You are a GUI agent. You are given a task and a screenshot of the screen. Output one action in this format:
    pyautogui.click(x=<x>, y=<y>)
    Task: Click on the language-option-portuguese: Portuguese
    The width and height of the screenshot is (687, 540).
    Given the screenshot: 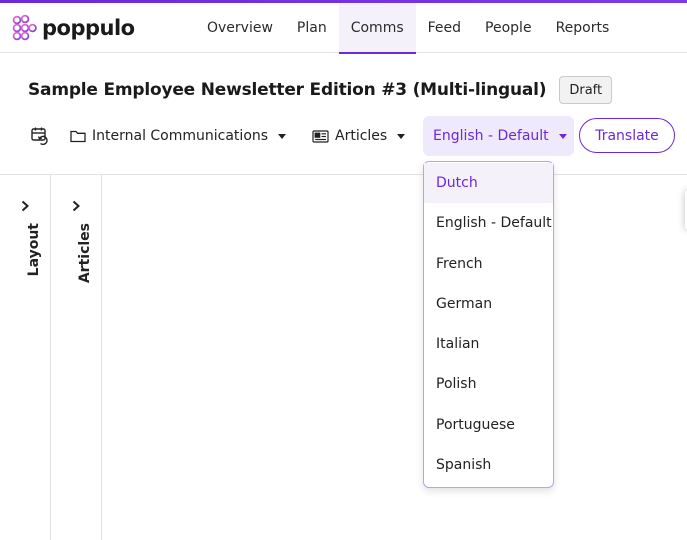 What is the action you would take?
    pyautogui.click(x=488, y=425)
    